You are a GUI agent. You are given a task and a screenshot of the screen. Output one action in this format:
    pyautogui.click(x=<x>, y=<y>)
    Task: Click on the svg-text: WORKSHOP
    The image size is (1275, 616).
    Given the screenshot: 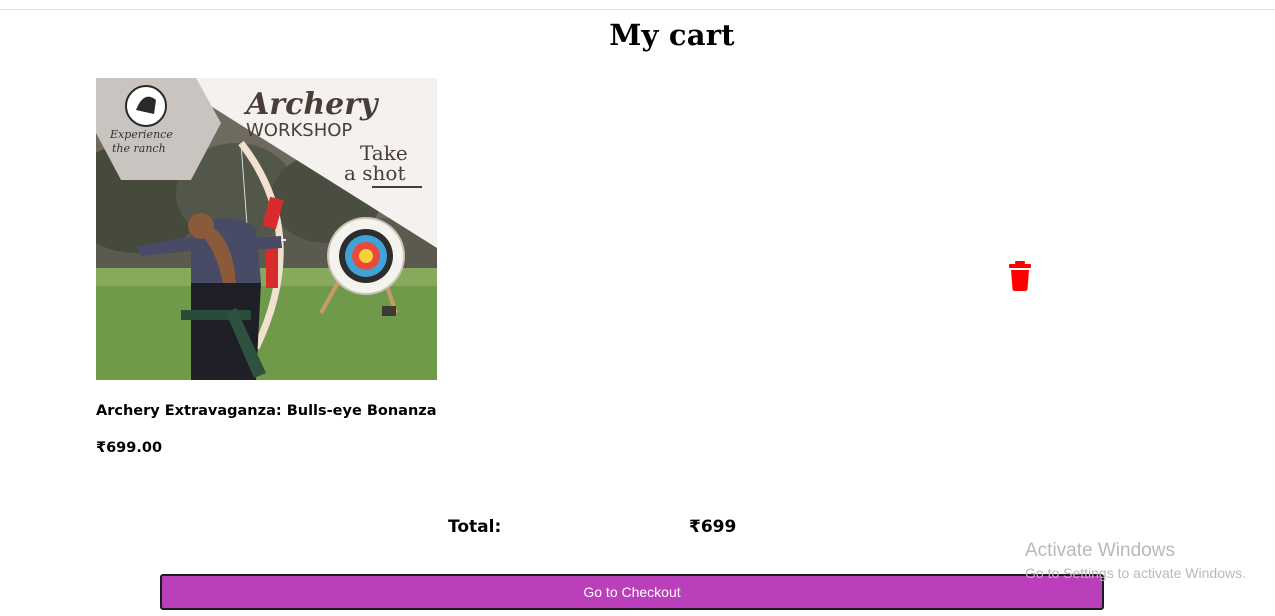 What is the action you would take?
    pyautogui.click(x=299, y=130)
    